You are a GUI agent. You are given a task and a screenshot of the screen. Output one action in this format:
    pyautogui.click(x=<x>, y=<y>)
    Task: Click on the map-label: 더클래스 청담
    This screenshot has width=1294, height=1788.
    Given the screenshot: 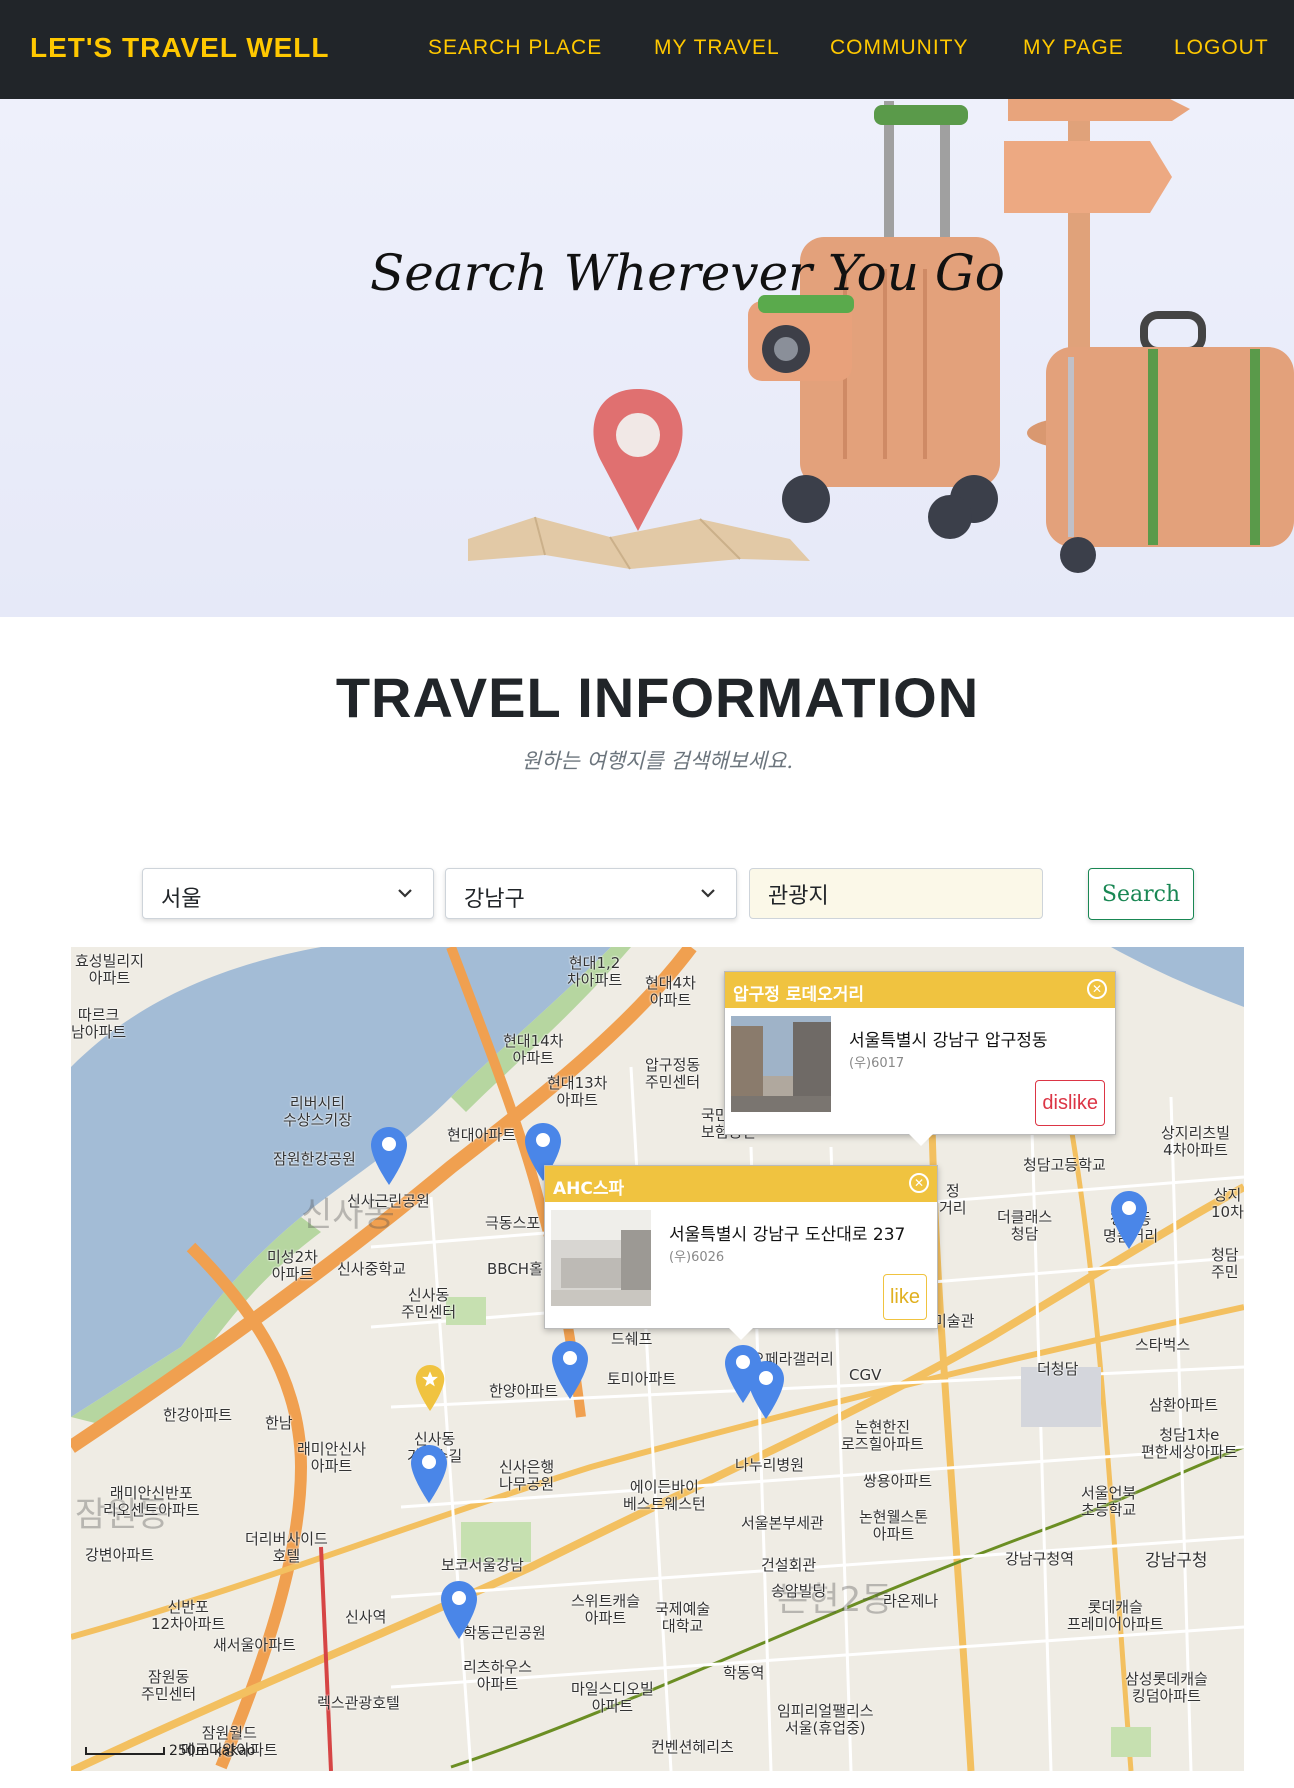 What is the action you would take?
    pyautogui.click(x=1025, y=1225)
    